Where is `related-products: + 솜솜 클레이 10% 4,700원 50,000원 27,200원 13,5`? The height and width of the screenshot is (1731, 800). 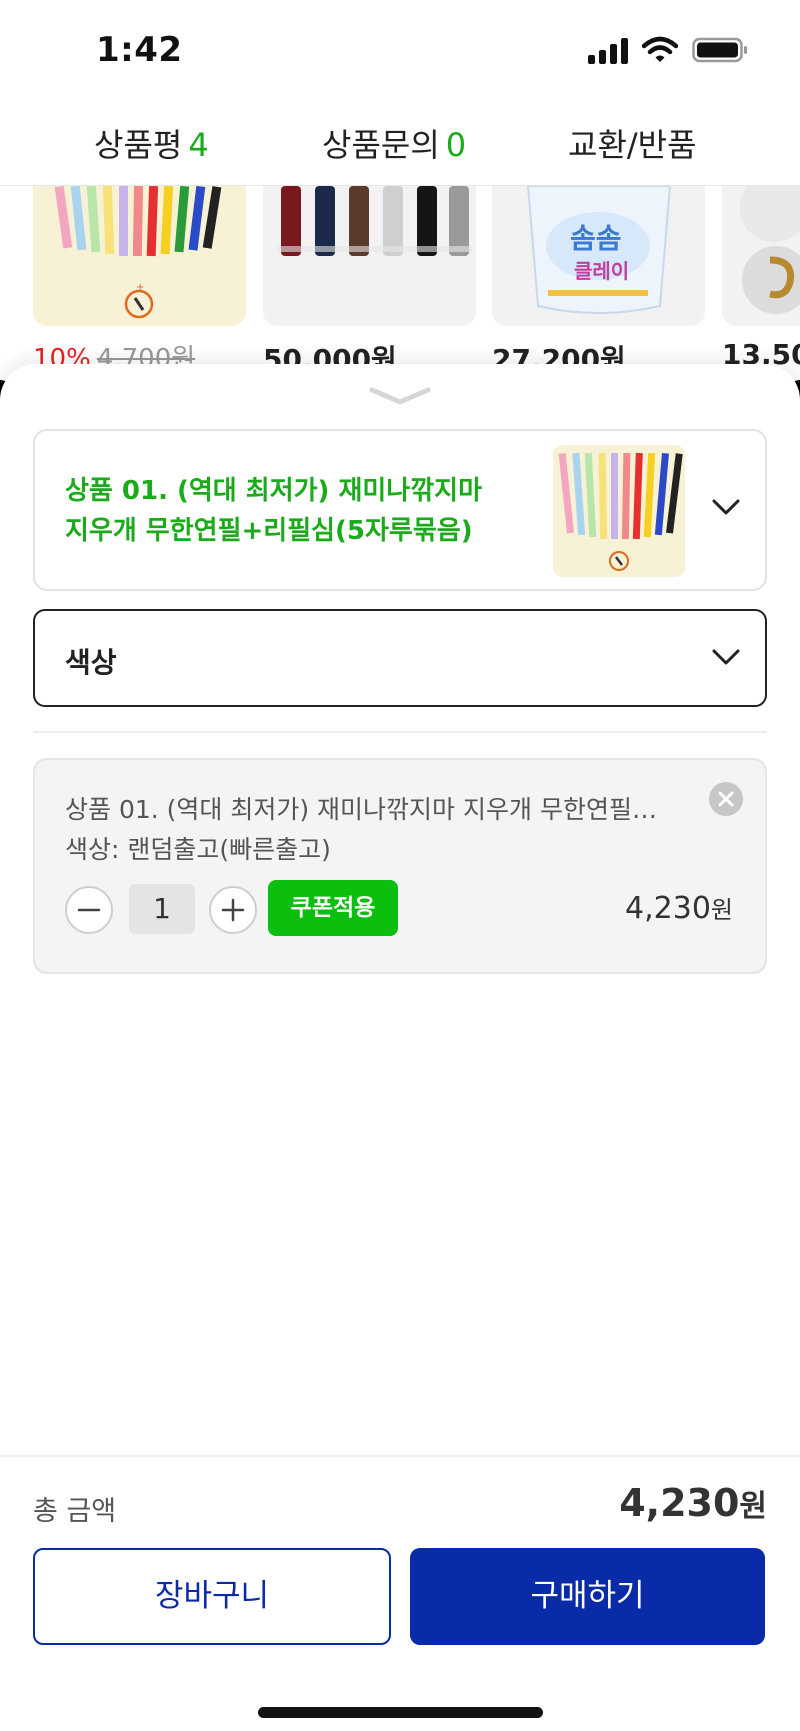
related-products: + 솜솜 클레이 10% 4,700원 50,000원 27,200원 13,5 is located at coordinates (400, 276).